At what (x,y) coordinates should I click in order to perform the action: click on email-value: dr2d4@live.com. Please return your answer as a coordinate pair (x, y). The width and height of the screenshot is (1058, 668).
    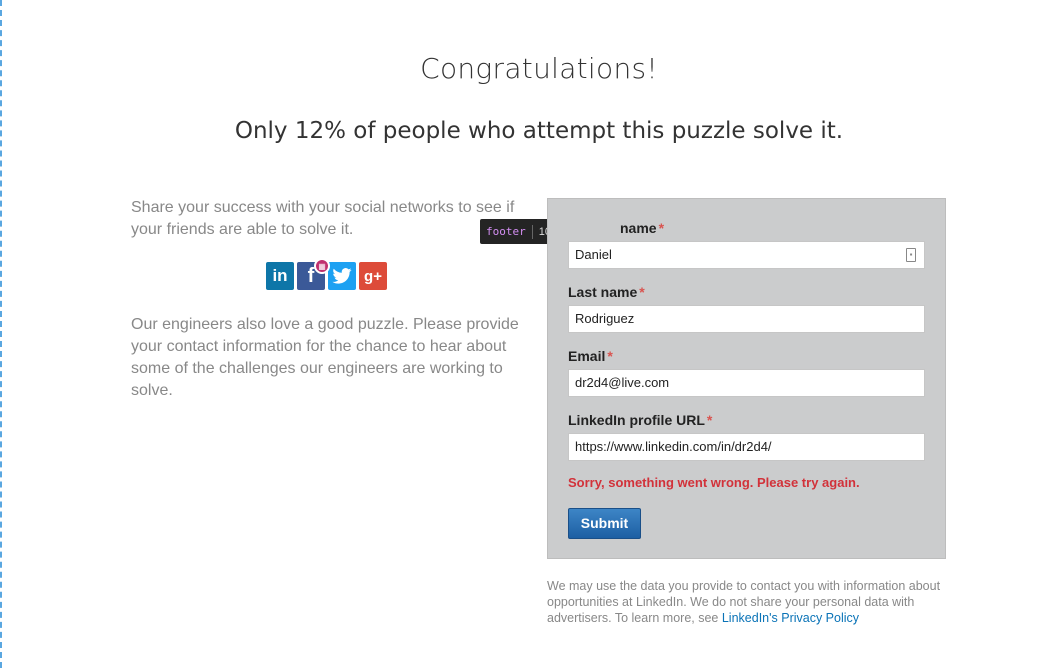
    Looking at the image, I should click on (622, 382).